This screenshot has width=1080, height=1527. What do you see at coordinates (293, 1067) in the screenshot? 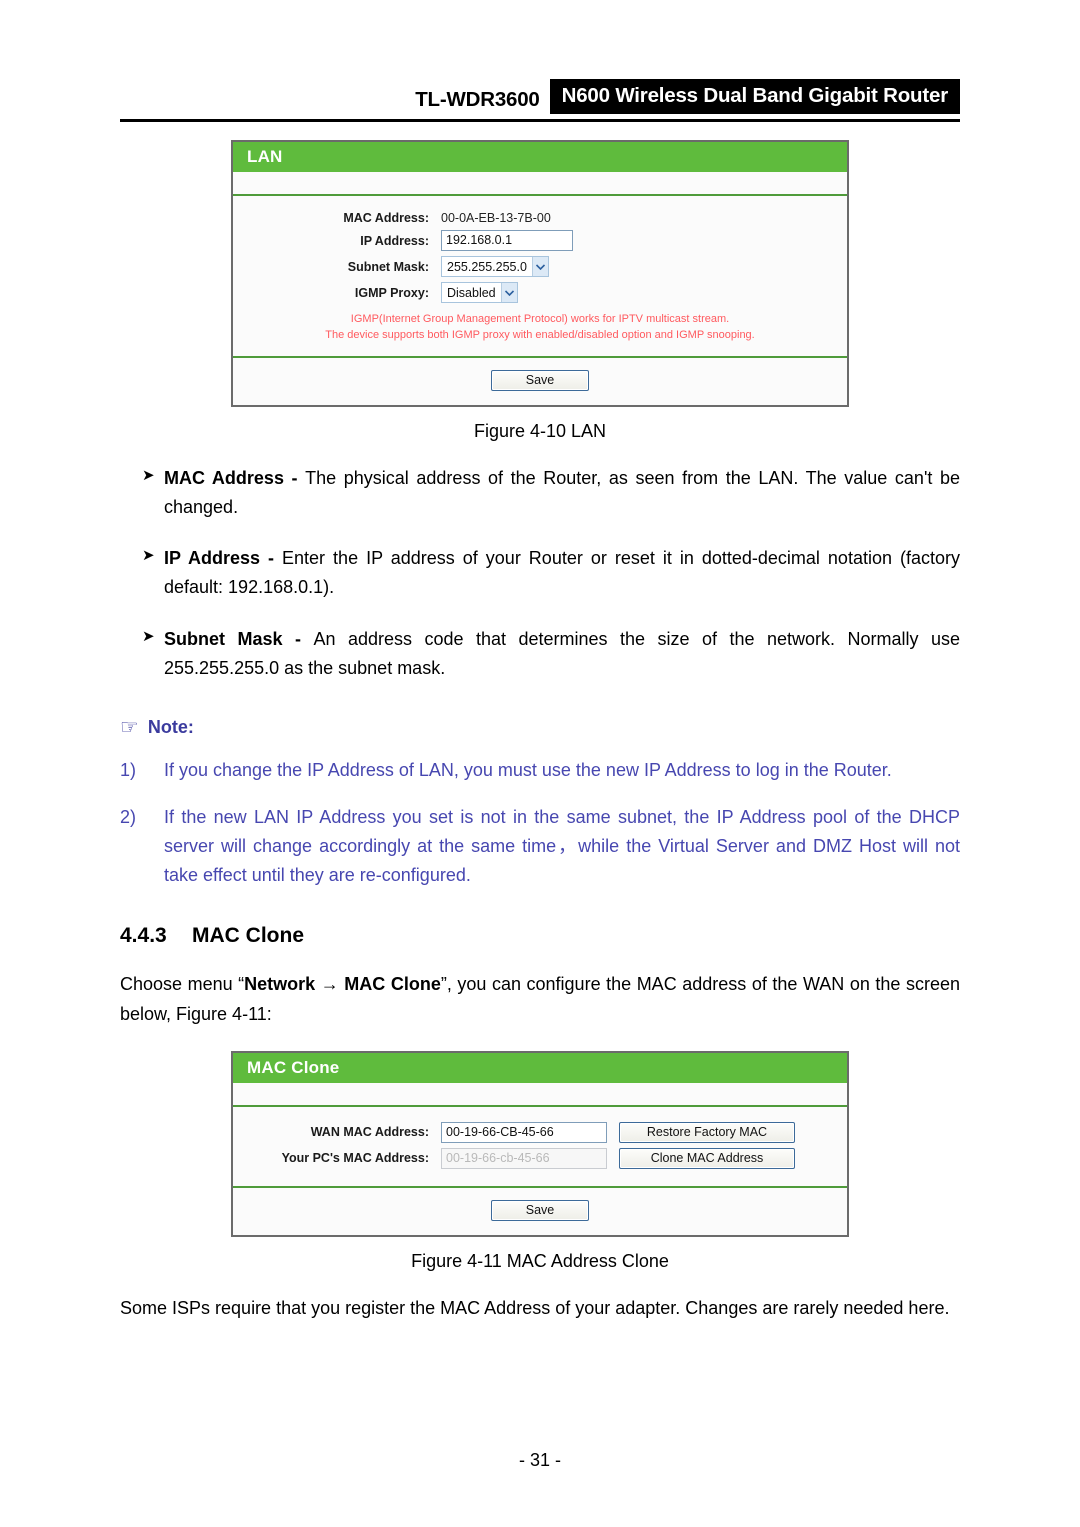
I see `mac-clone-panel-title: MAC Clone` at bounding box center [293, 1067].